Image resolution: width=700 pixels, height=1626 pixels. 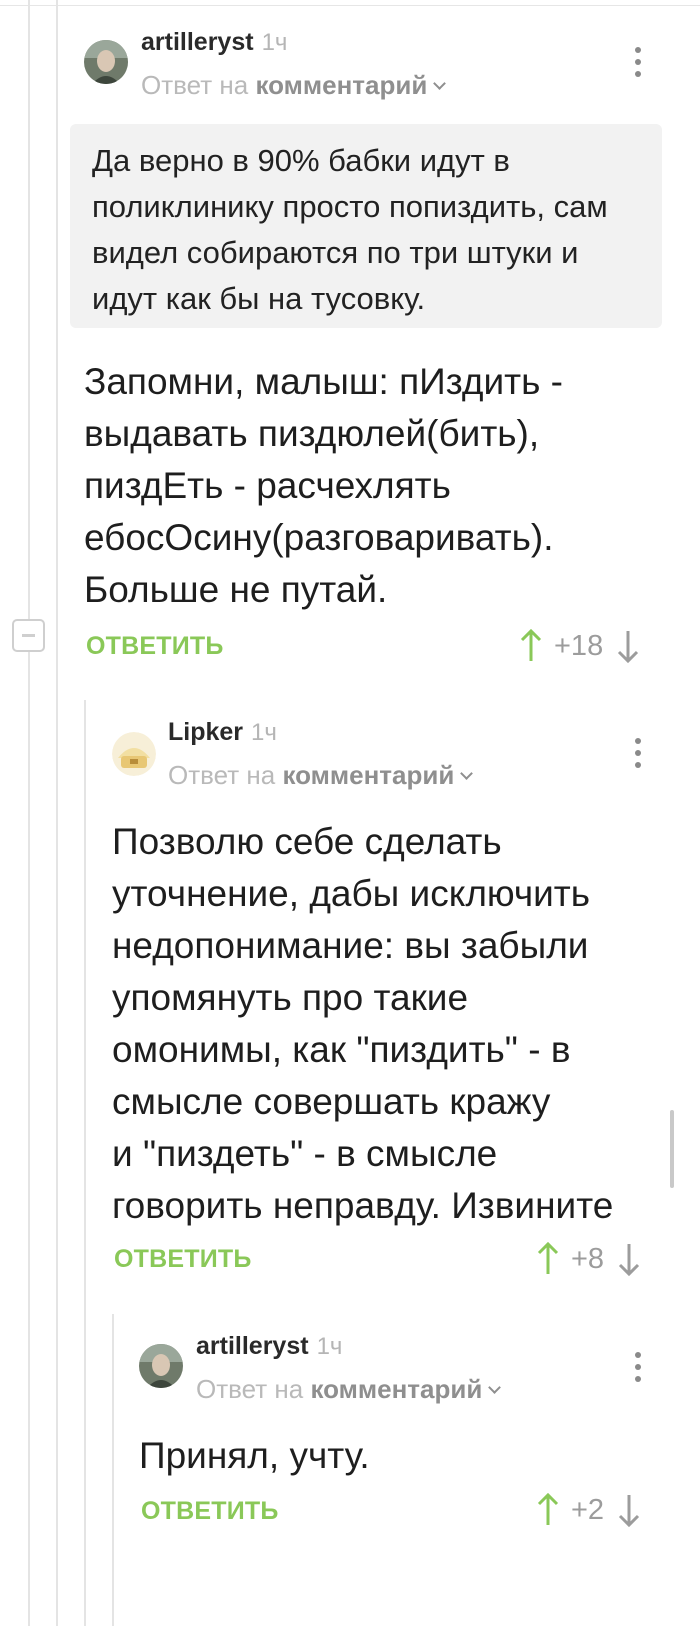 What do you see at coordinates (236, 589) in the screenshot?
I see `comment-text-line: Больше не путай.` at bounding box center [236, 589].